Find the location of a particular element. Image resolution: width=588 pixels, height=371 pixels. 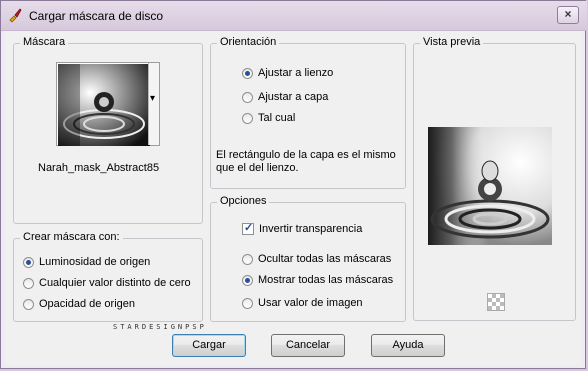

radio-source-opacity-label: Opacidad de origen is located at coordinates (87, 304).